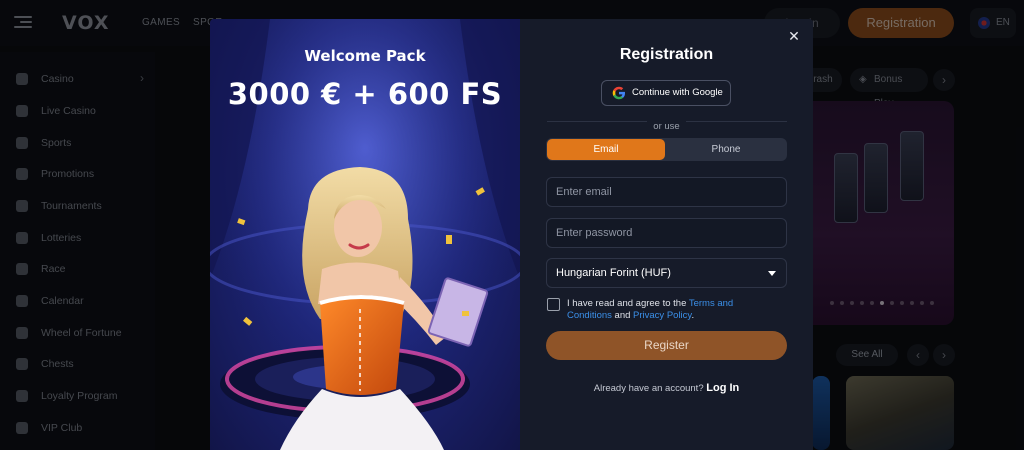 The width and height of the screenshot is (1024, 450). I want to click on promo-title: Welcome Pack, so click(365, 56).